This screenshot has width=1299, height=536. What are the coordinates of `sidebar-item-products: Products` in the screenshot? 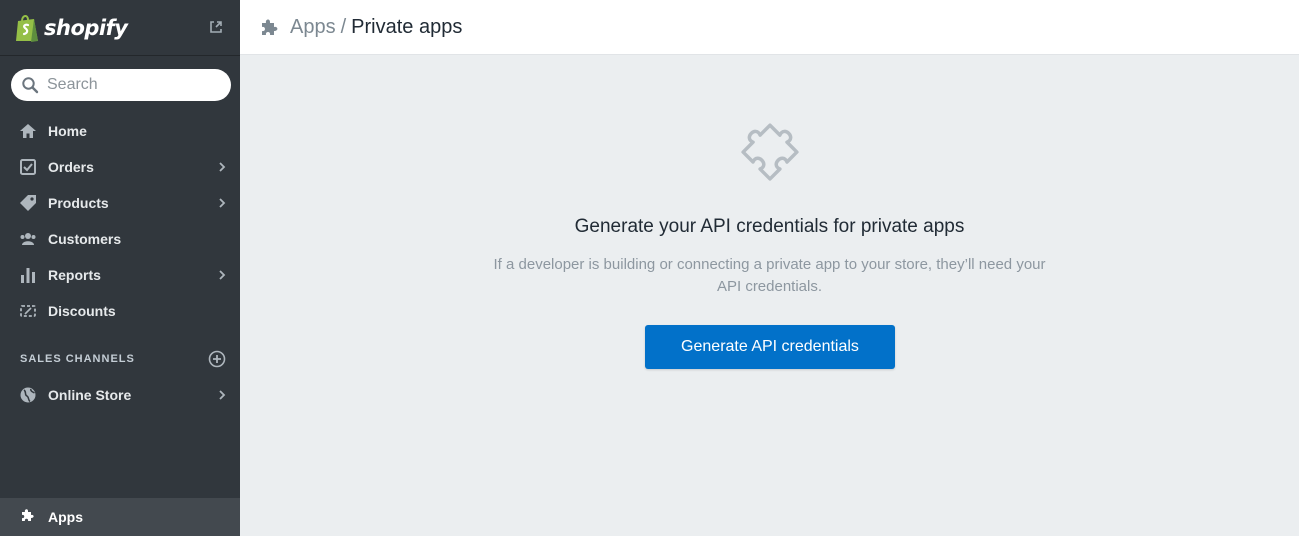 It's located at (120, 203).